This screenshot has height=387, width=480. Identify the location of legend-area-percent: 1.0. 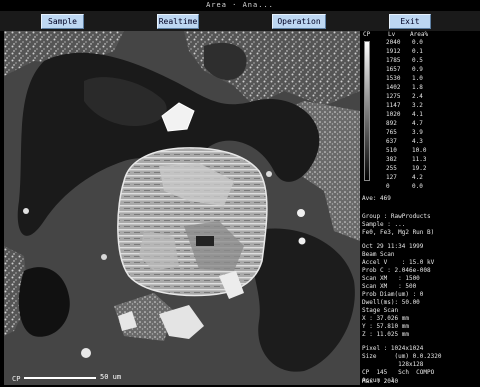
(417, 78).